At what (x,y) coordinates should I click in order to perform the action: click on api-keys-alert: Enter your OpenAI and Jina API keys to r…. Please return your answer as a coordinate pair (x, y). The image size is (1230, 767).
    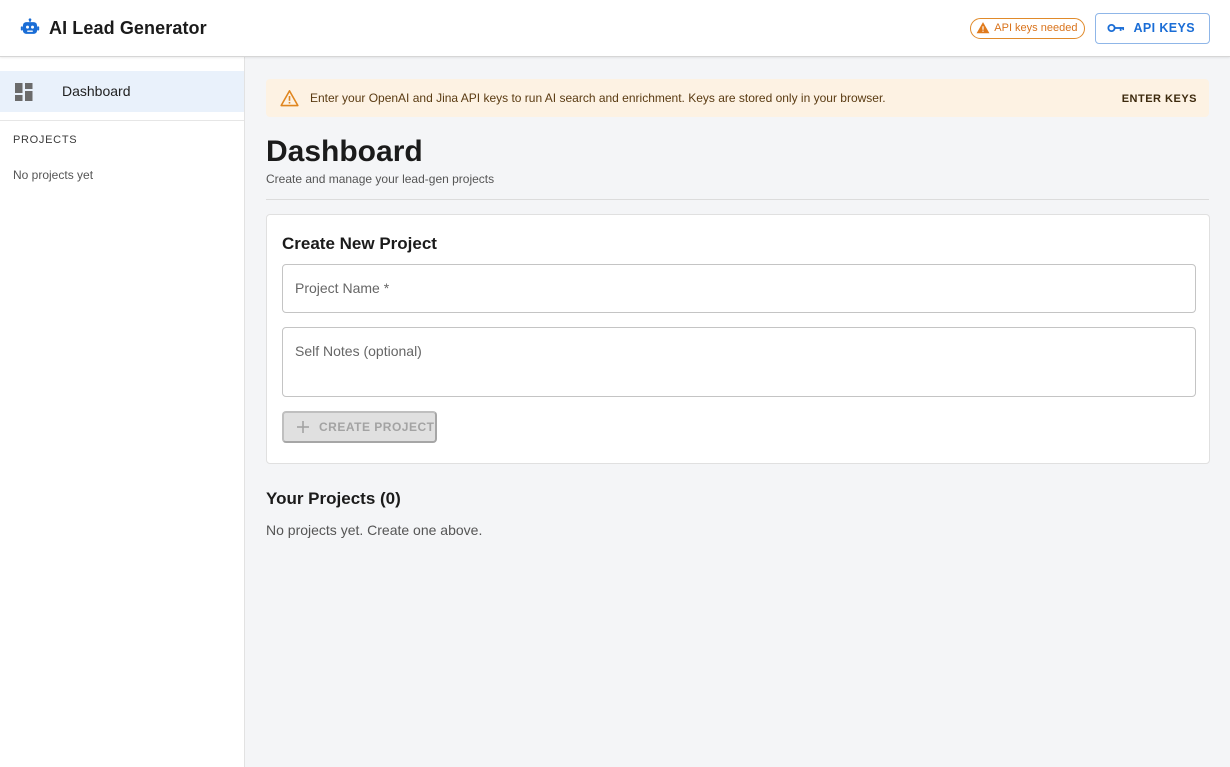
    Looking at the image, I should click on (737, 98).